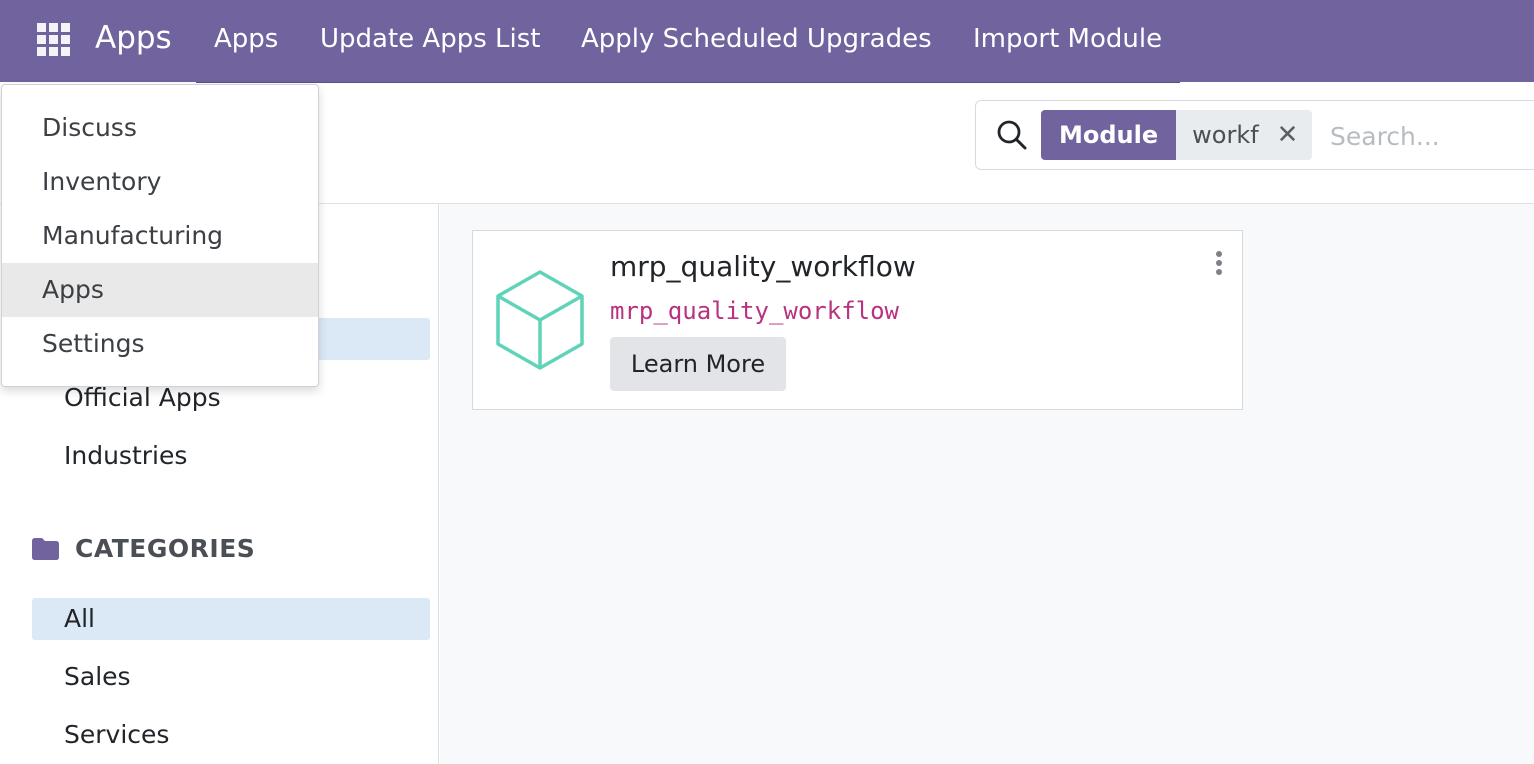 Image resolution: width=1534 pixels, height=764 pixels. I want to click on nav-item-apply-scheduled-upgrades: Apply Scheduled Upgrades, so click(756, 39).